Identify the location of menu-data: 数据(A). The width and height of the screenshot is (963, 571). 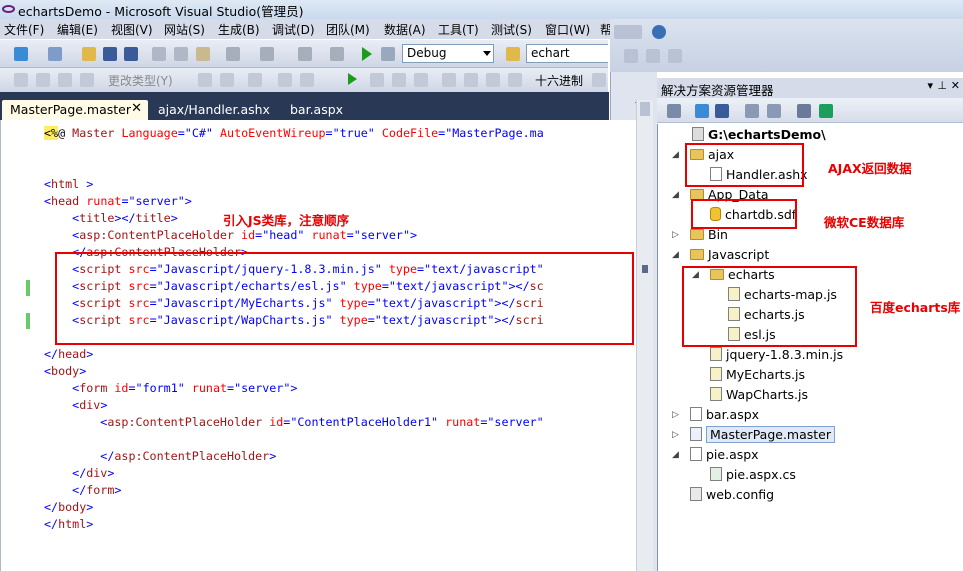
(405, 29).